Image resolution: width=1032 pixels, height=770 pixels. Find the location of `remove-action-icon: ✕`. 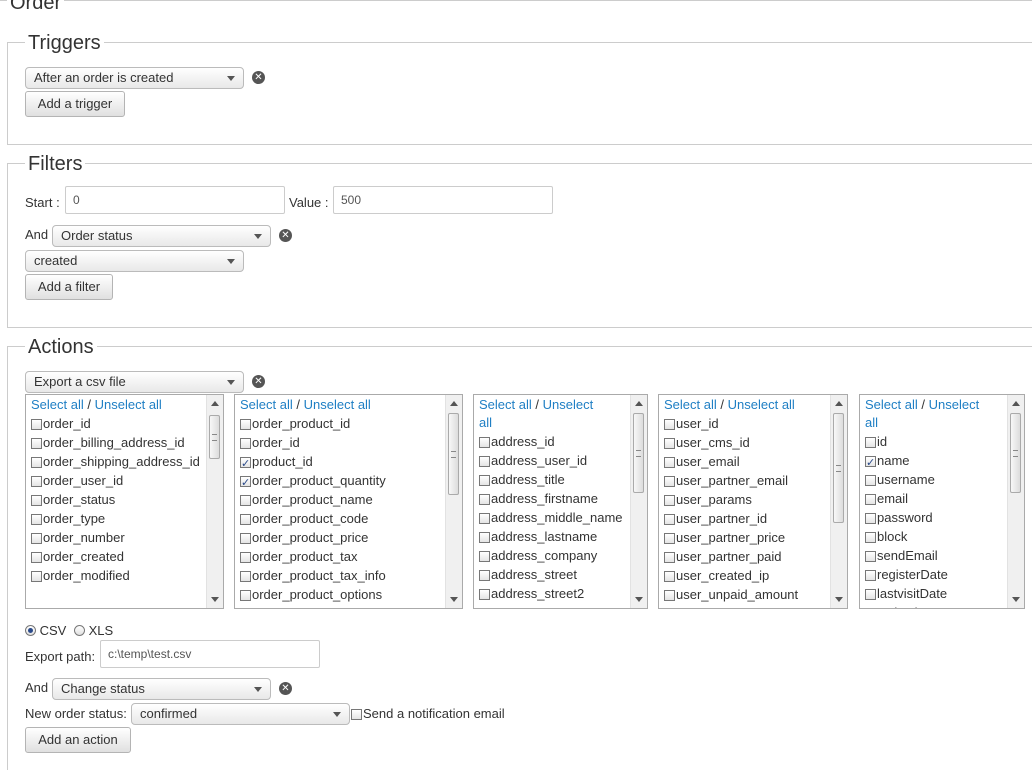

remove-action-icon: ✕ is located at coordinates (258, 381).